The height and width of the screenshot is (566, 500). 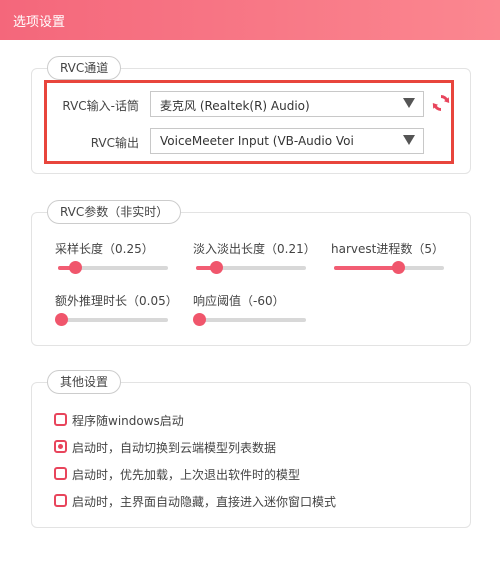 I want to click on rvc-params-group-label: RVC参数（非实时）, so click(x=114, y=212).